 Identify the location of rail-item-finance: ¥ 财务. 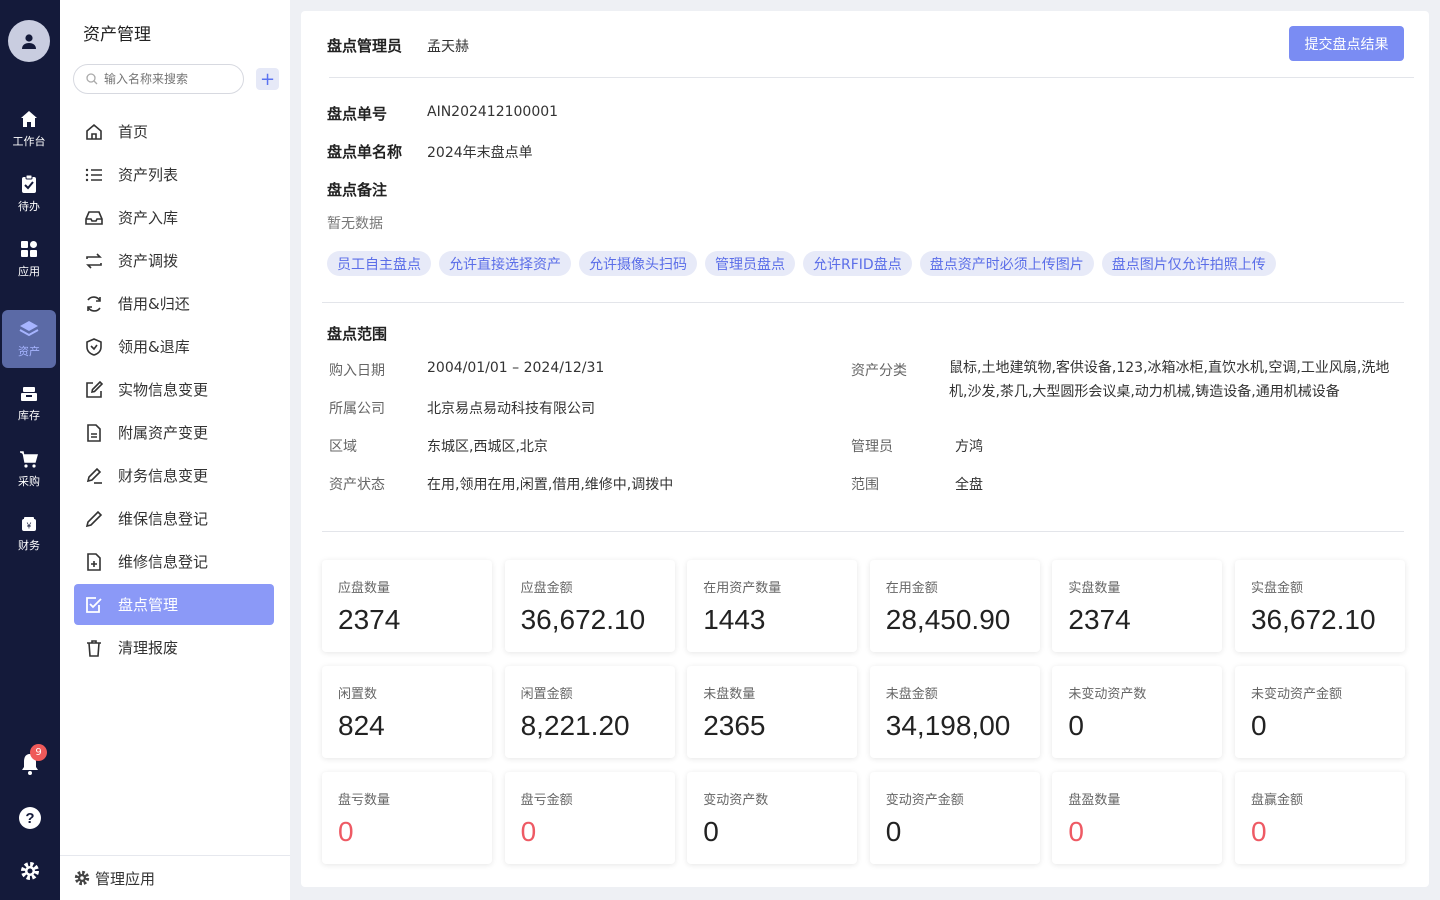
(29, 534).